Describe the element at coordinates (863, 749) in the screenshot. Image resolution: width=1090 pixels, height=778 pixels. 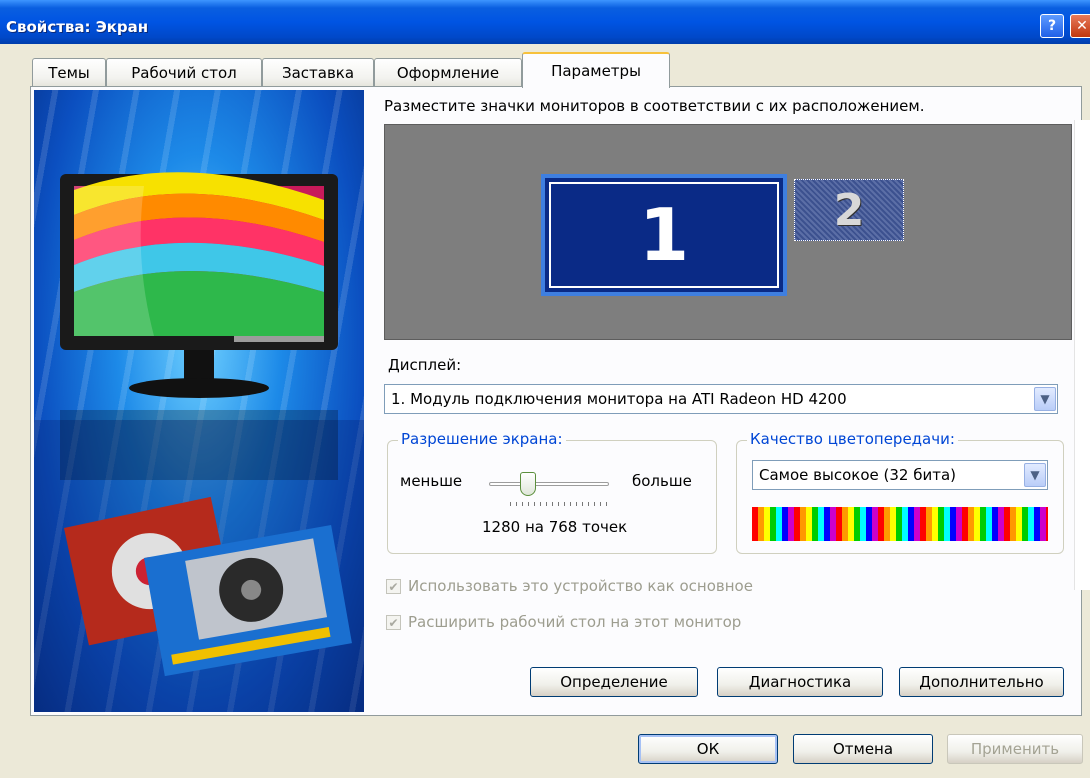
I see `cancel-button: Отмена` at that location.